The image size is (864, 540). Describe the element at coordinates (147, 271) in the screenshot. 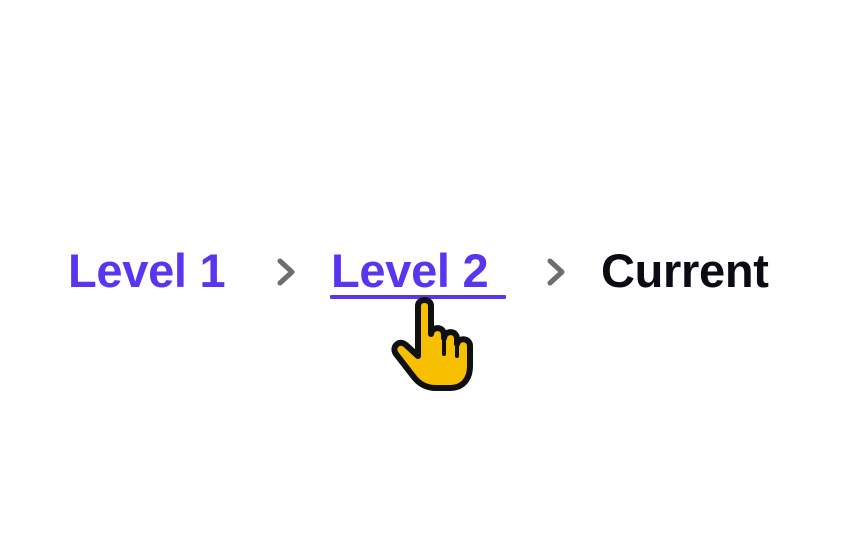

I see `breadcrumb-item-level-1: Level 1` at that location.